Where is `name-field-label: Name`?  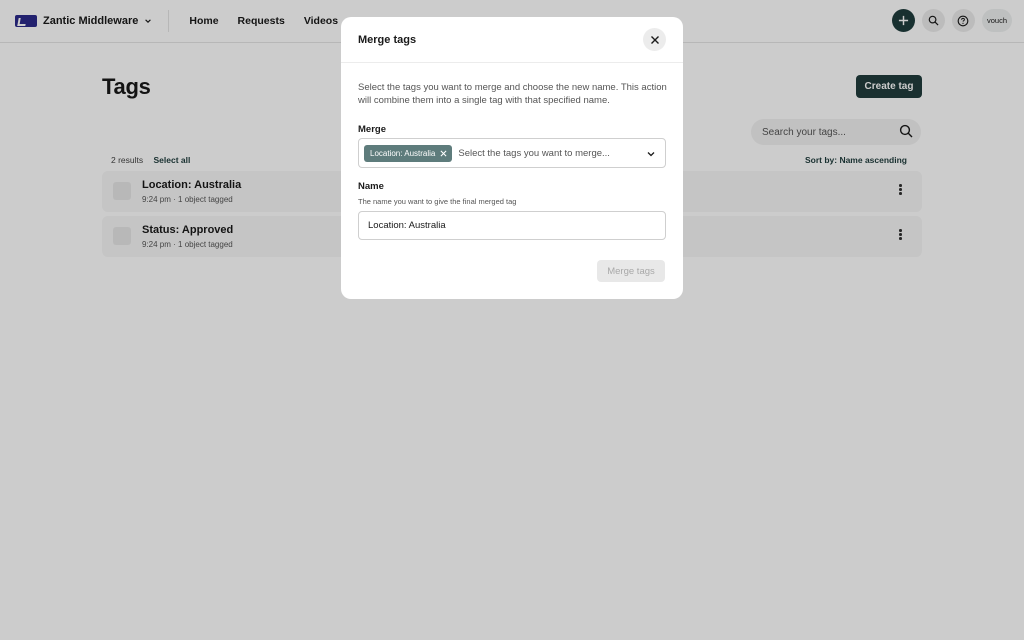 name-field-label: Name is located at coordinates (371, 186).